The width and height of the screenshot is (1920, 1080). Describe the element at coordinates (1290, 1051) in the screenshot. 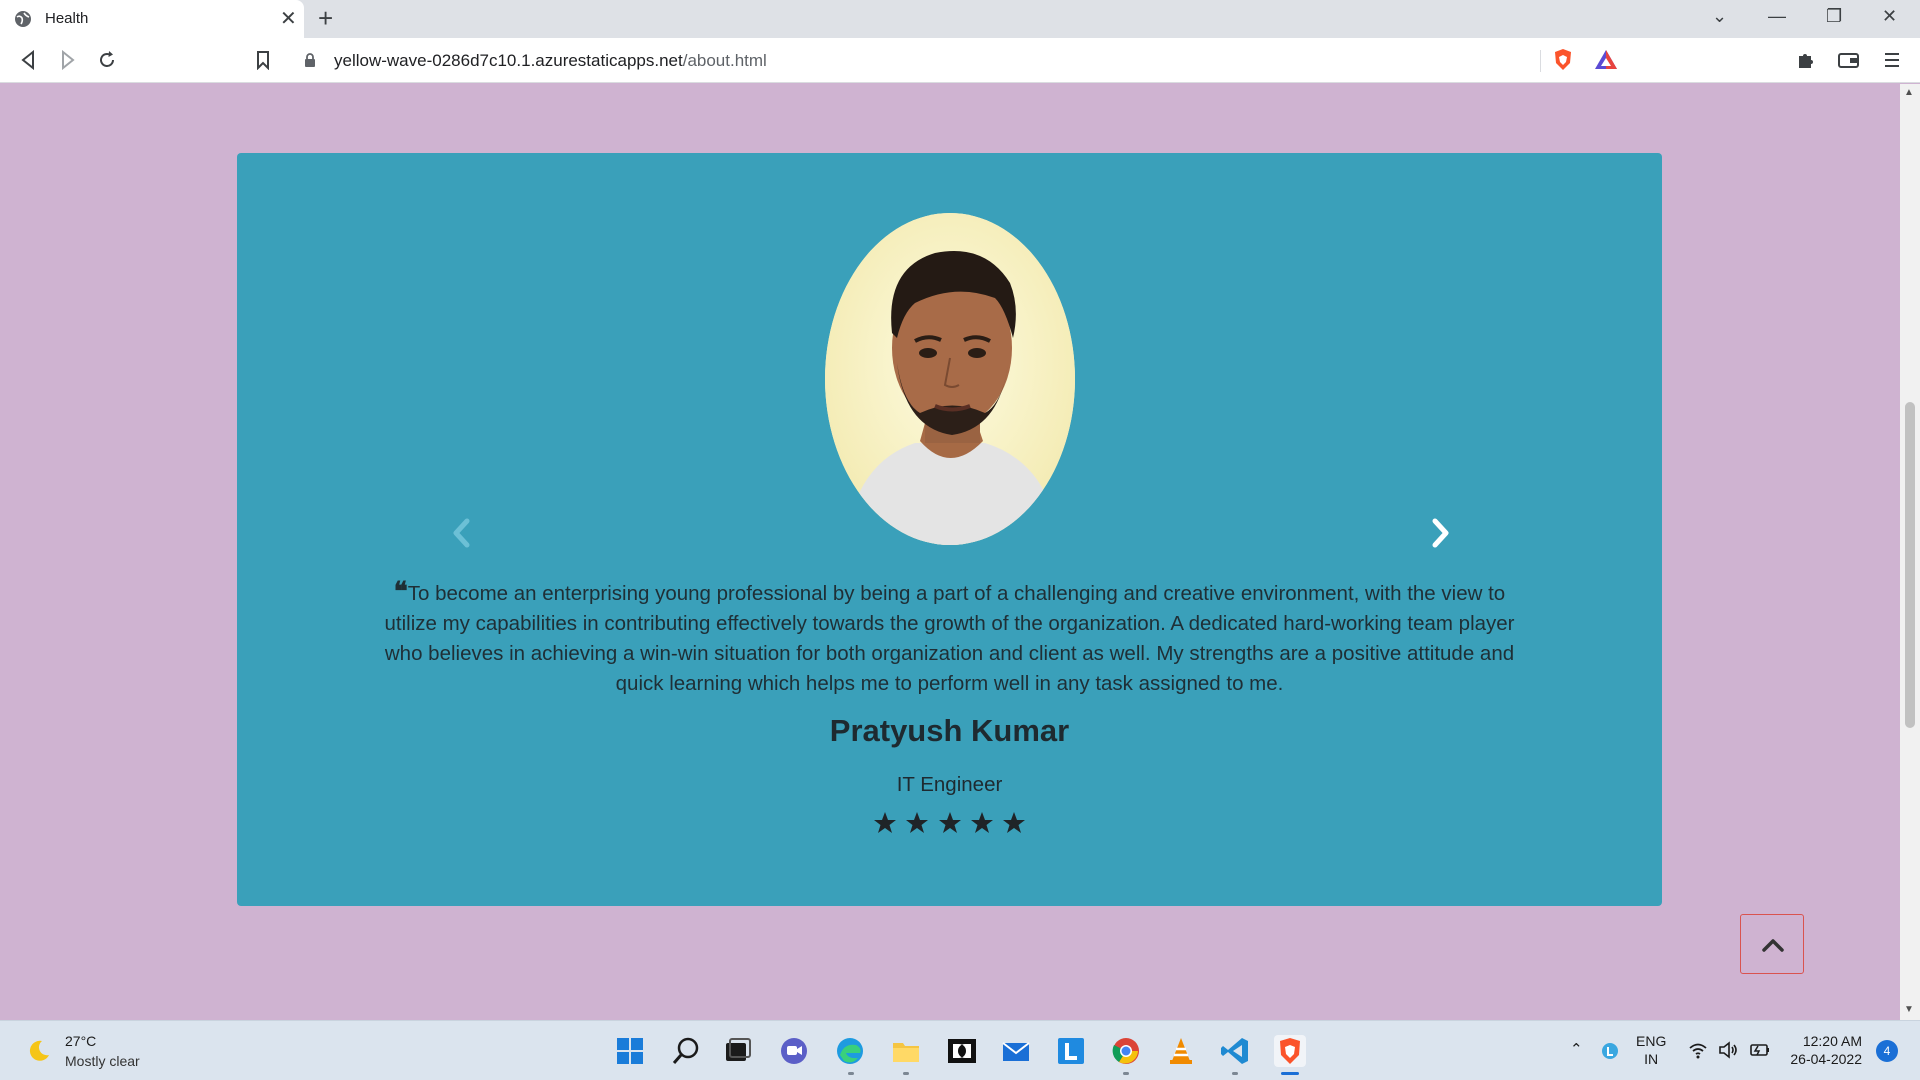

I see `brave-icon` at that location.